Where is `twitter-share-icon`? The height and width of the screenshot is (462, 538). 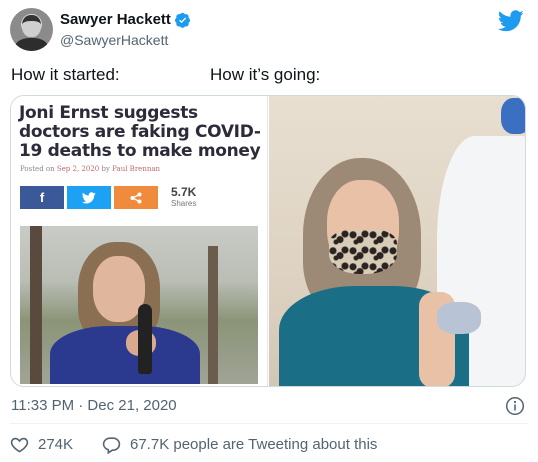 twitter-share-icon is located at coordinates (89, 197).